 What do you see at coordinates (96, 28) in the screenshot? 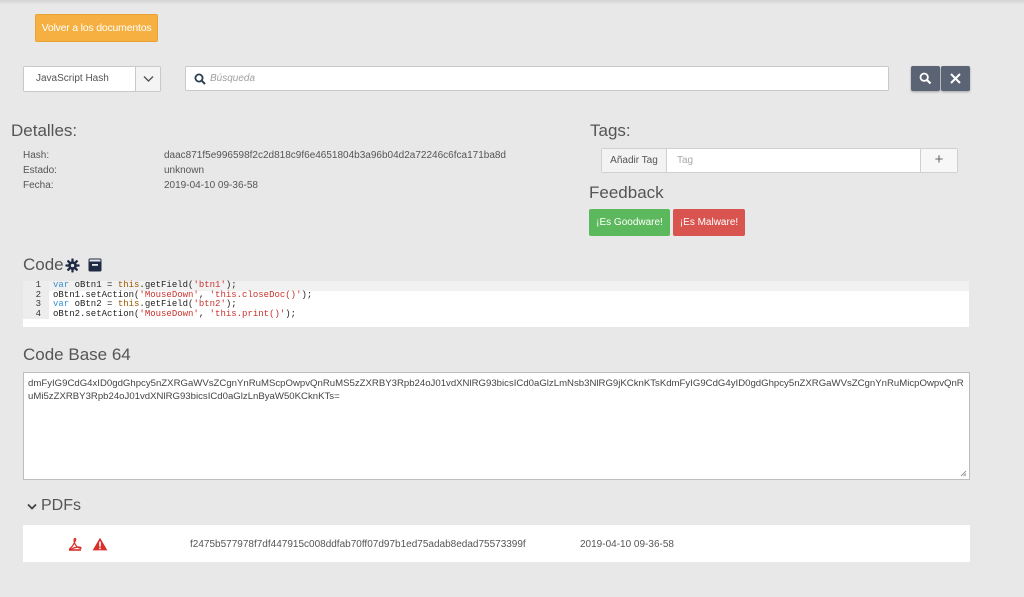
I see `back-to-documents-button: Volver a los documentos` at bounding box center [96, 28].